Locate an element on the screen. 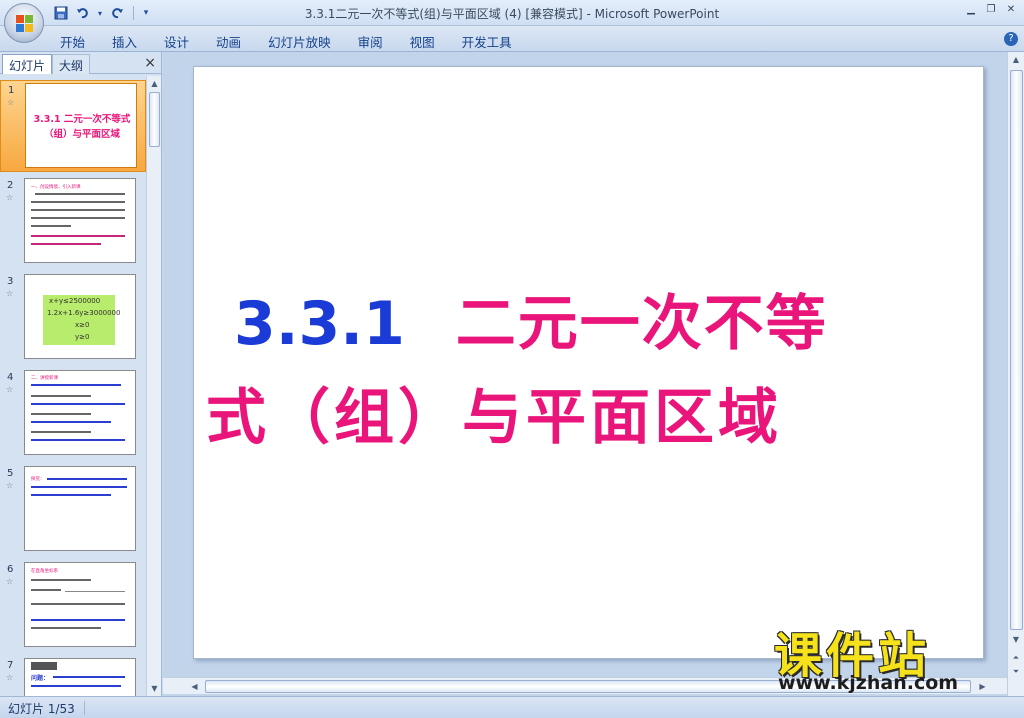 The image size is (1024, 718). thumb-eq-4: y≥0 is located at coordinates (82, 337).